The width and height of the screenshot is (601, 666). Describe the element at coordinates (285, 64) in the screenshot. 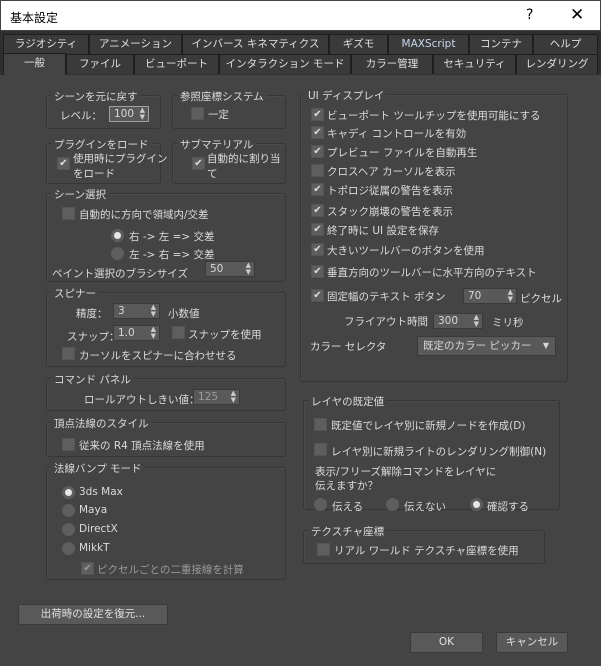

I see `tab-interaction-mode: インタラクション モード` at that location.